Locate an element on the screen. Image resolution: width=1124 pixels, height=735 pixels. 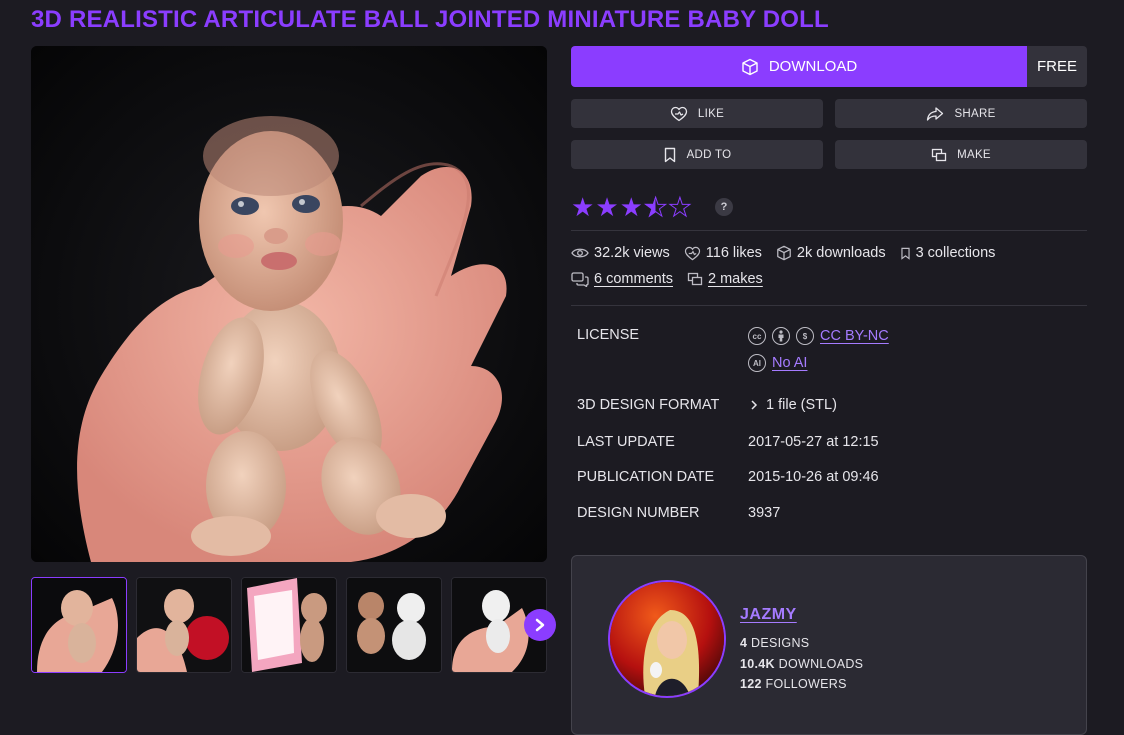
price-badge: FREE is located at coordinates (1057, 66).